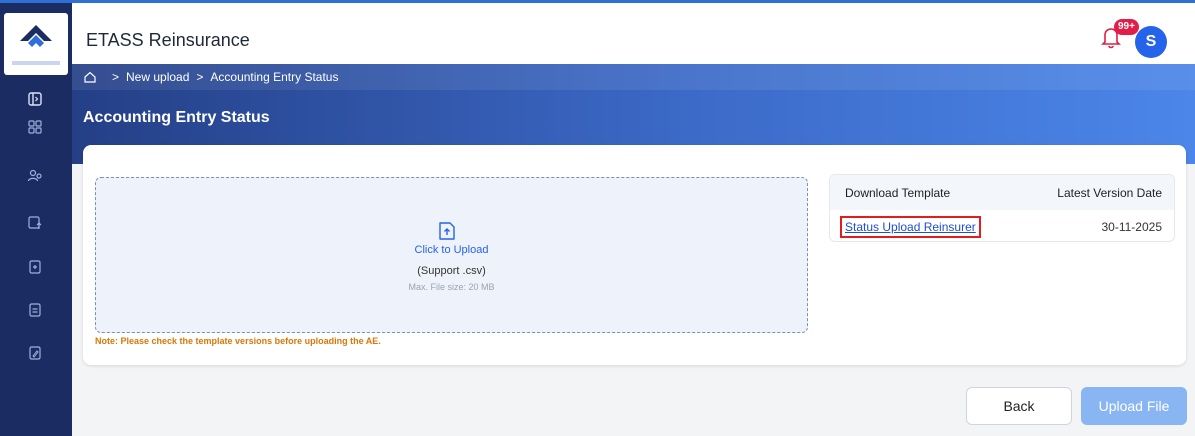 The height and width of the screenshot is (436, 1195). I want to click on upload-entry-icon, so click(35, 223).